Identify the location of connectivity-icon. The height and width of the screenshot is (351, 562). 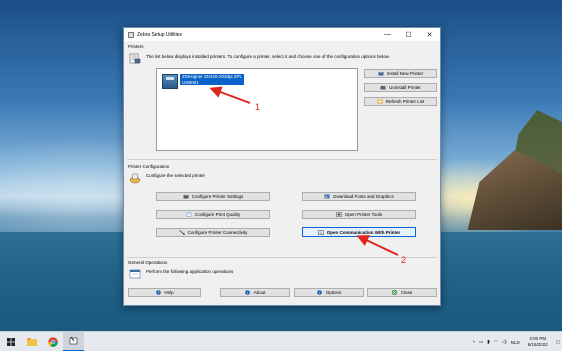
(181, 232).